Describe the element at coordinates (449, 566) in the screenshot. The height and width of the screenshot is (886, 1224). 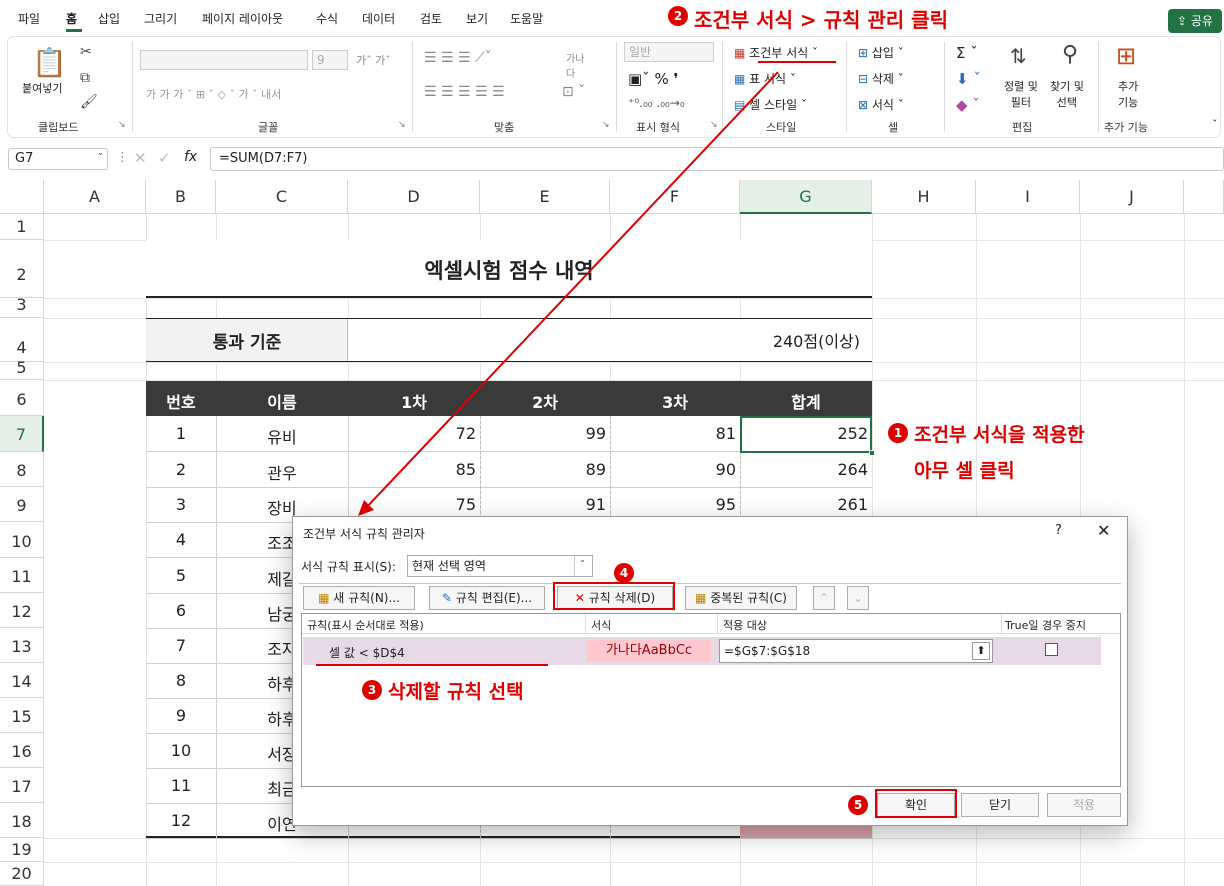
I see `show-rules-value: 현재 선택 영역` at that location.